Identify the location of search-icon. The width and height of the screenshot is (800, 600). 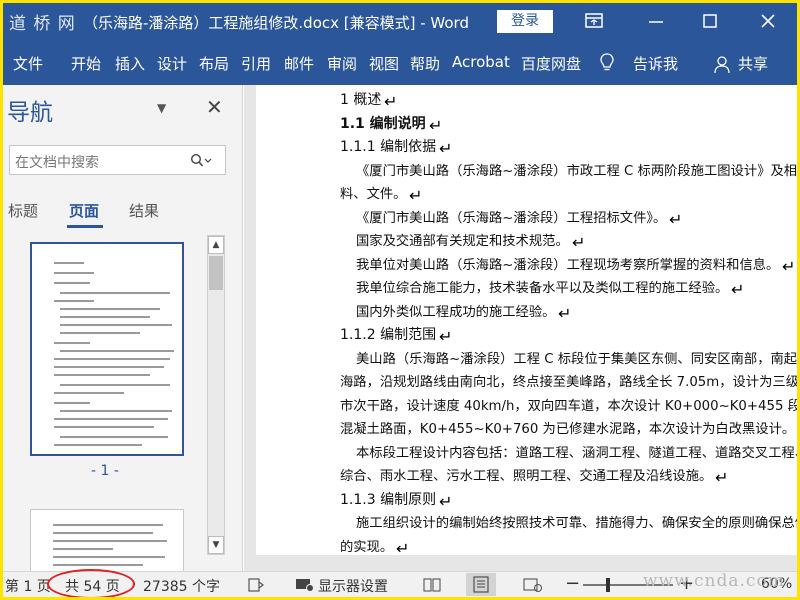
(201, 161).